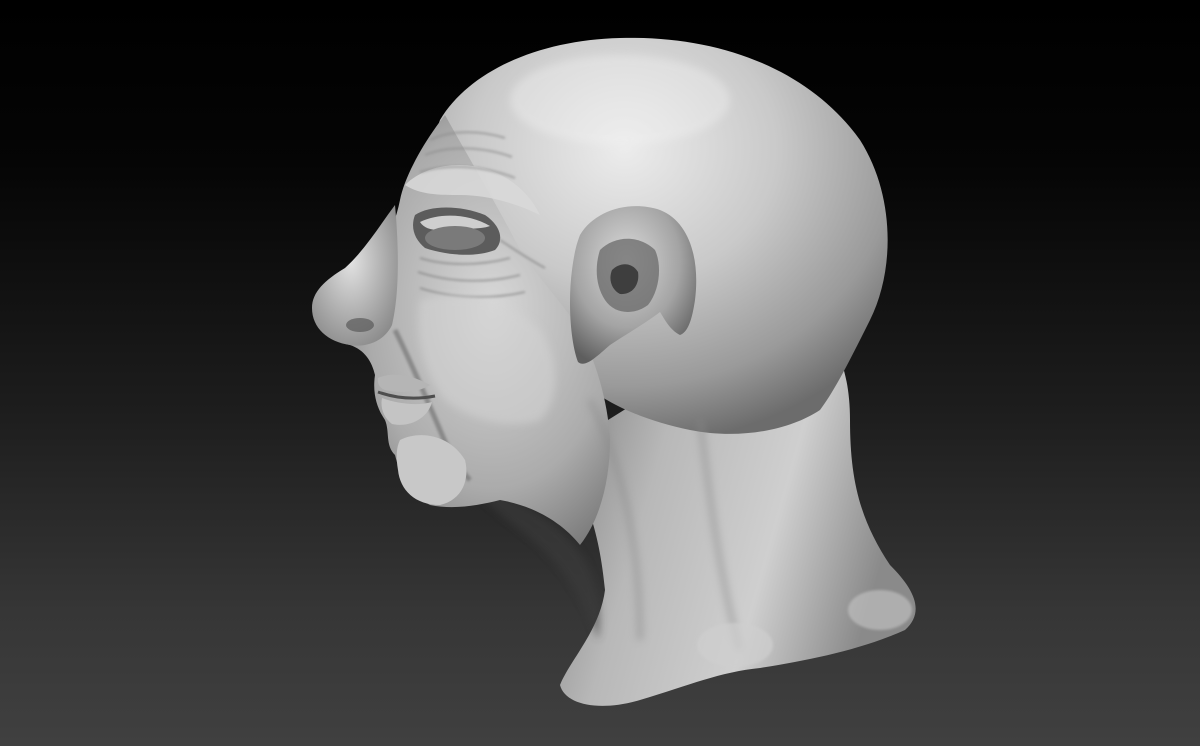  Describe the element at coordinates (360, 325) in the screenshot. I see `nostril` at that location.